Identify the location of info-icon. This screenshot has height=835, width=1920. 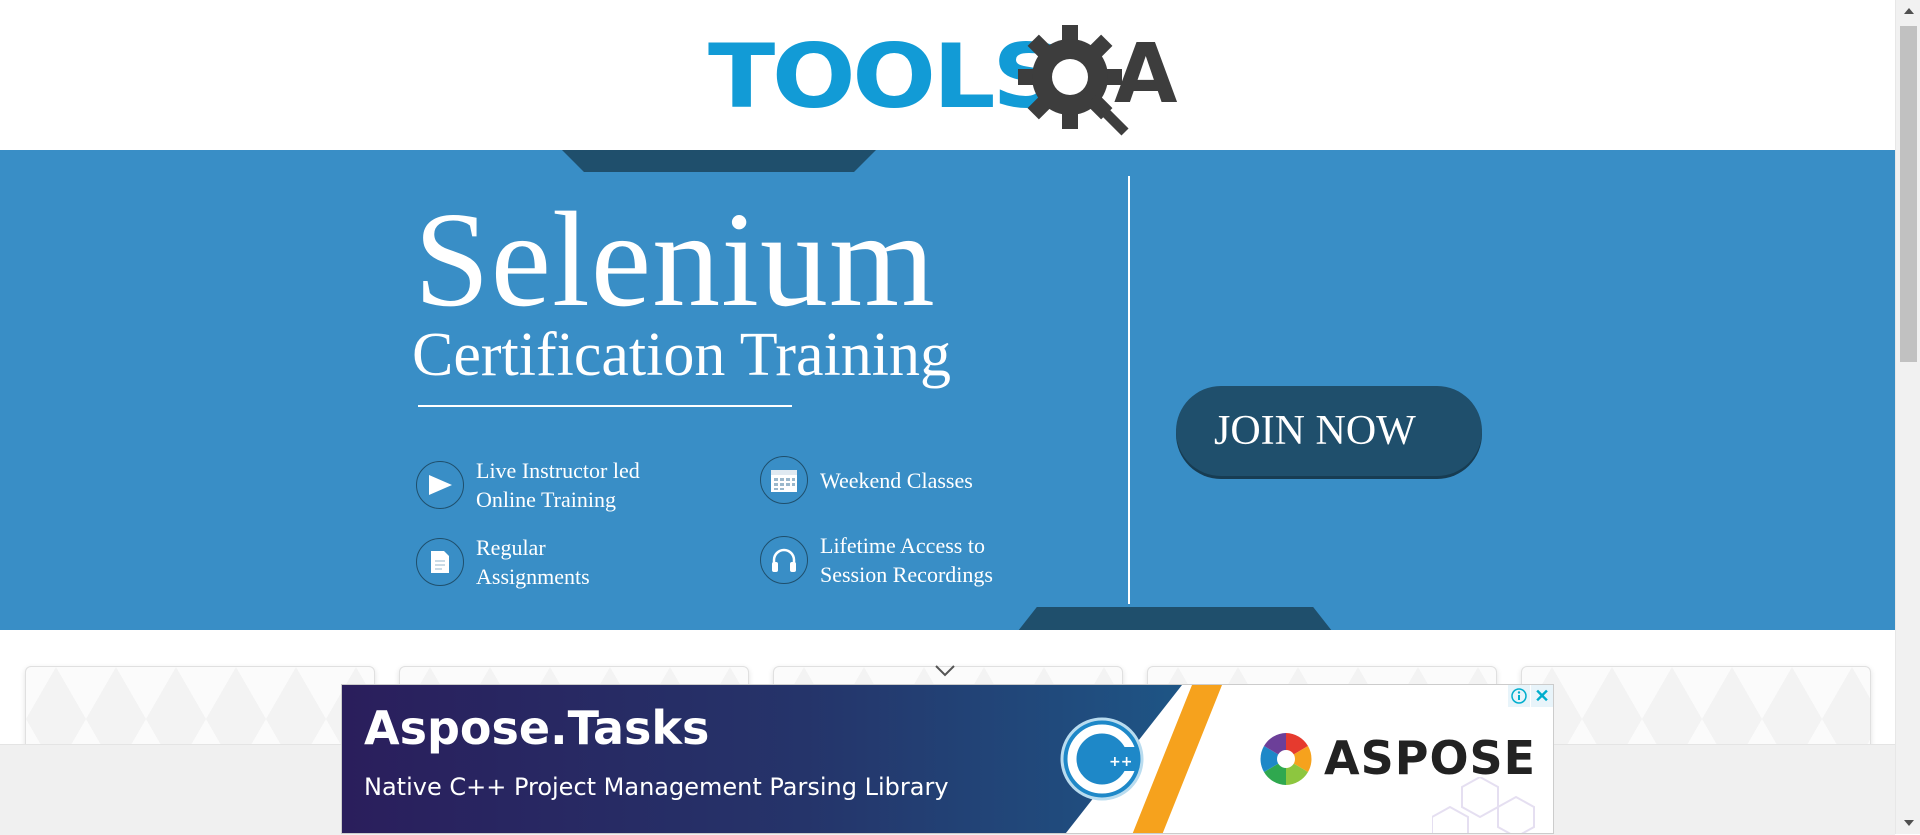
(1519, 696).